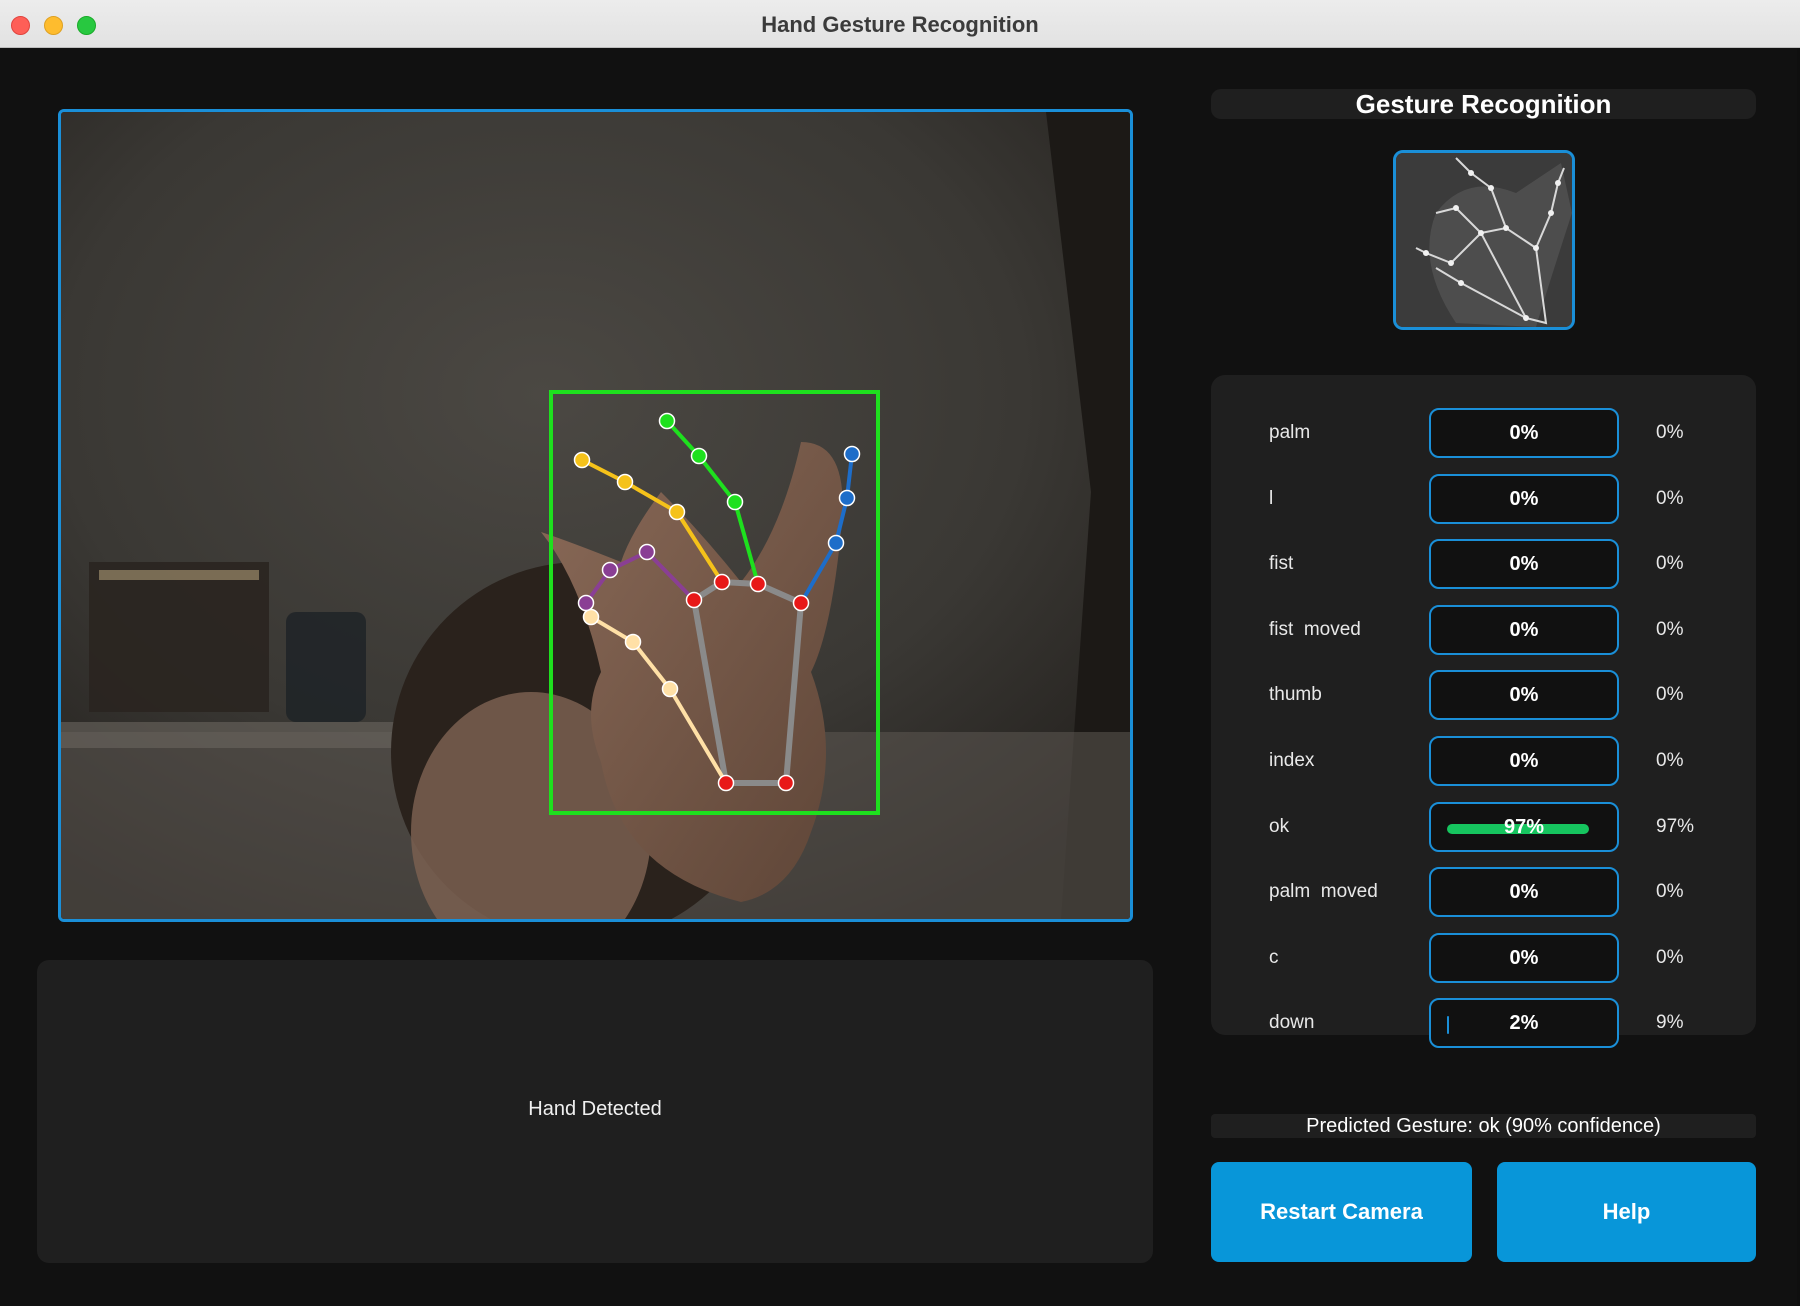 Image resolution: width=1800 pixels, height=1306 pixels. Describe the element at coordinates (1323, 892) in the screenshot. I see `gesture-label: palm moved` at that location.